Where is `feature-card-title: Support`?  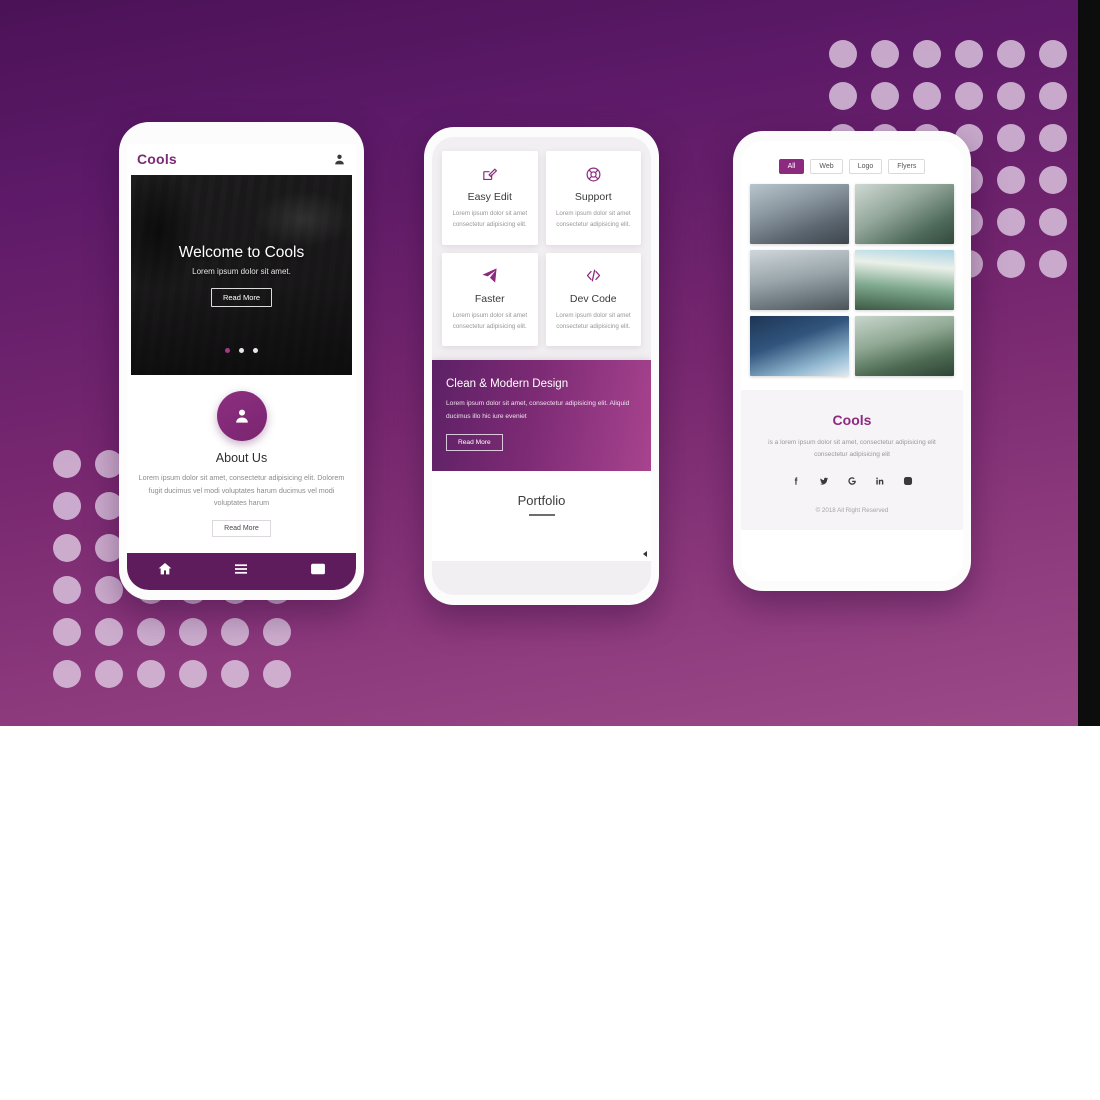 feature-card-title: Support is located at coordinates (593, 197).